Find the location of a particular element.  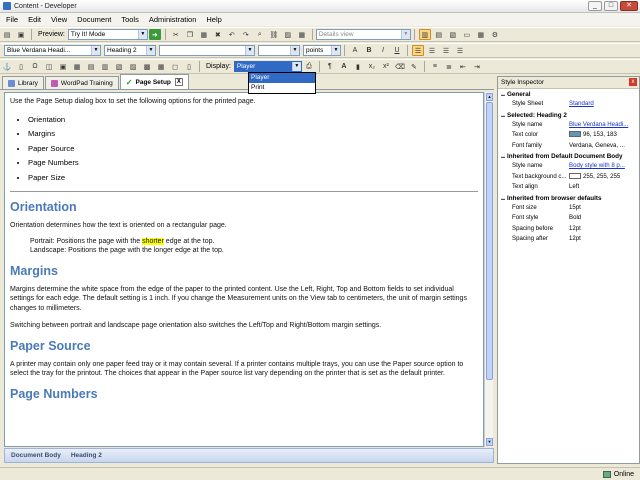

italic-icon: I is located at coordinates (383, 50).